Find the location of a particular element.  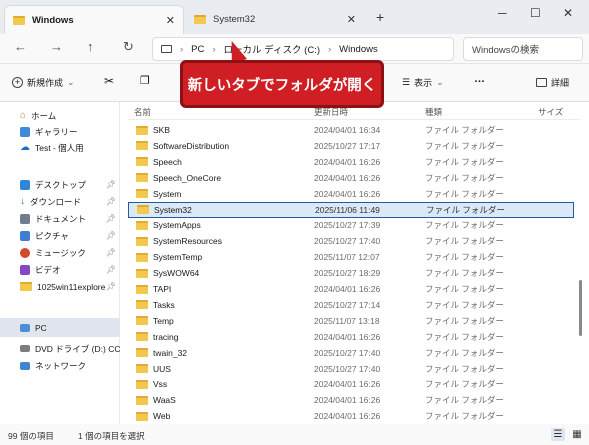

breadcrumb-windows: Windows is located at coordinates (358, 49).